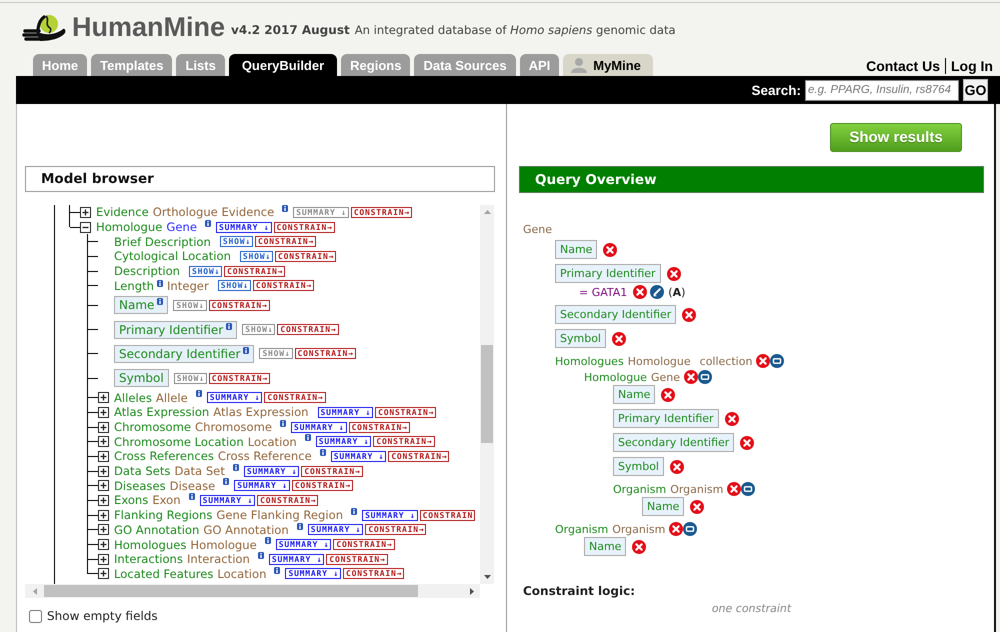  I want to click on vertical-scrollbar, so click(487, 394).